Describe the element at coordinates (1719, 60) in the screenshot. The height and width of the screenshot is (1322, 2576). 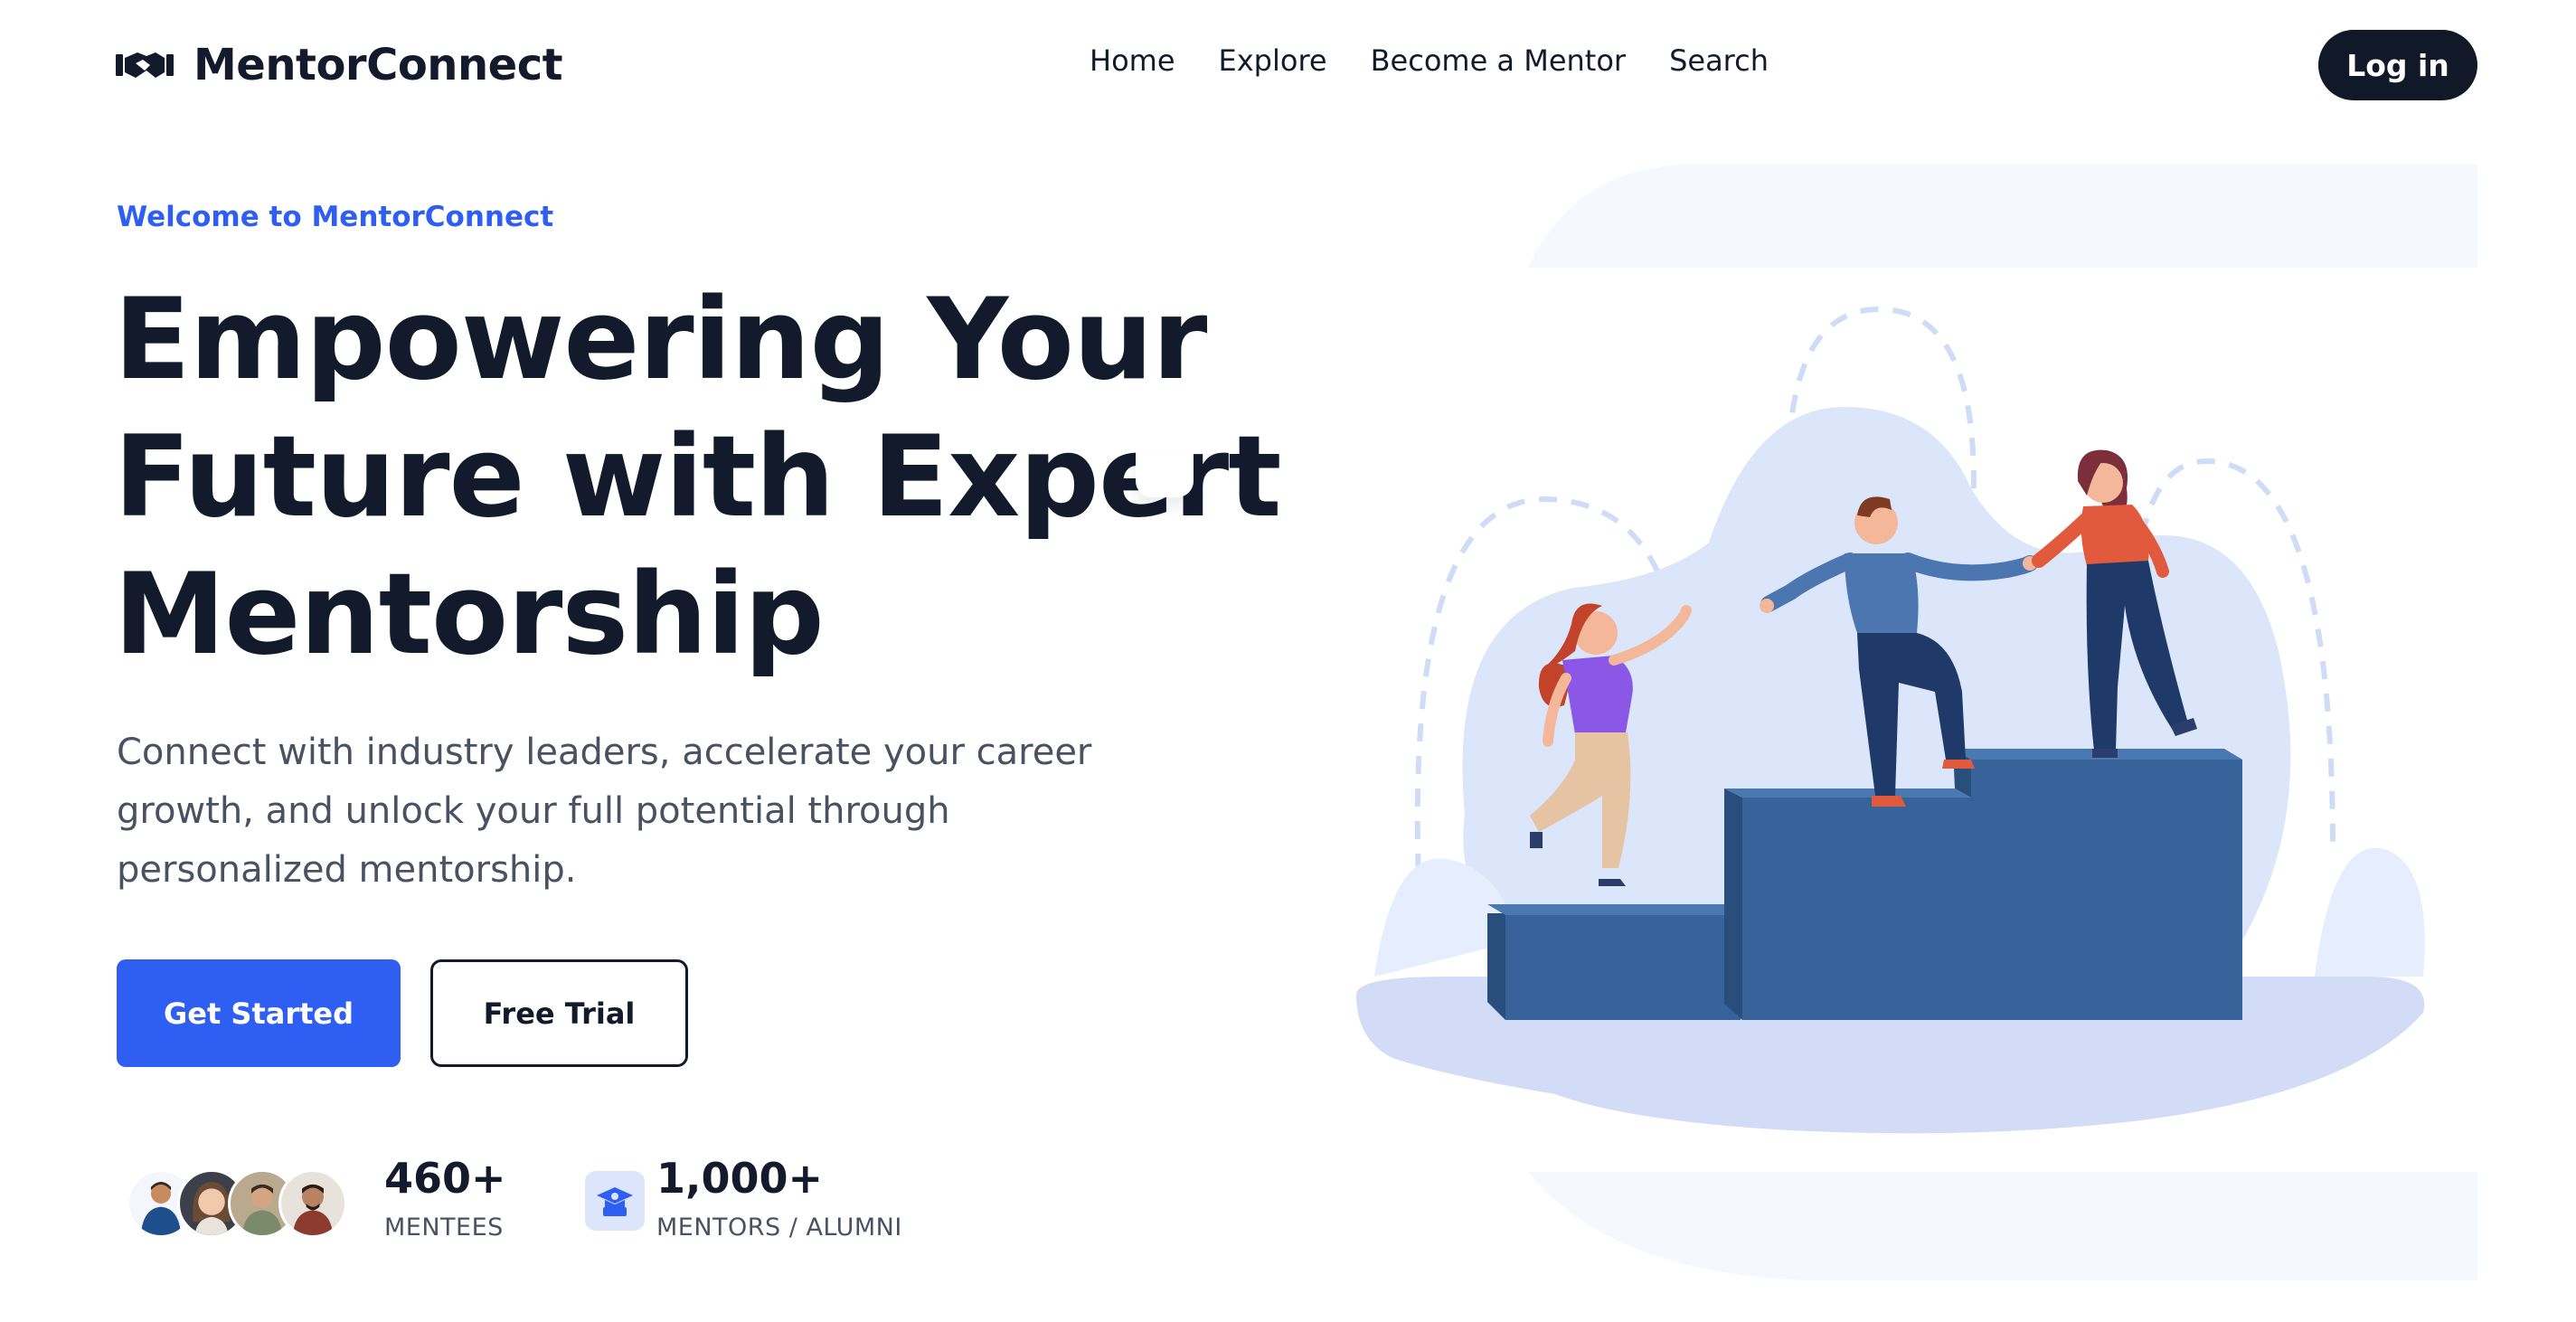
I see `nav-search-link: Search` at that location.